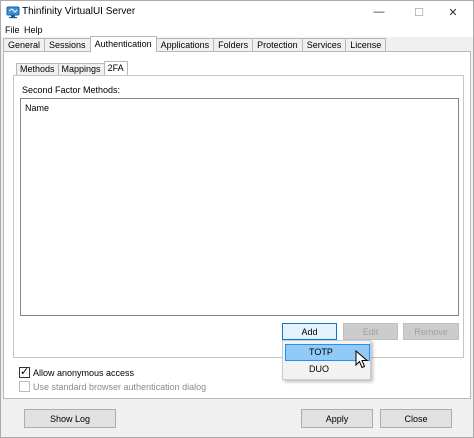  What do you see at coordinates (13, 12) in the screenshot?
I see `app-logo-icon` at bounding box center [13, 12].